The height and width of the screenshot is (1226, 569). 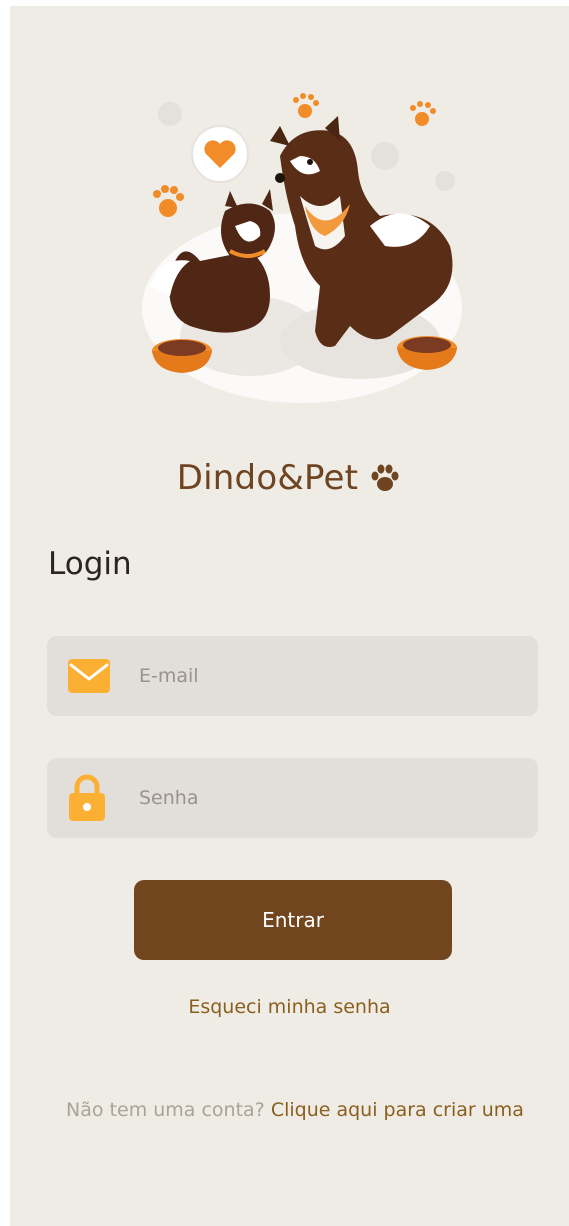 What do you see at coordinates (90, 564) in the screenshot?
I see `login-title: Login` at bounding box center [90, 564].